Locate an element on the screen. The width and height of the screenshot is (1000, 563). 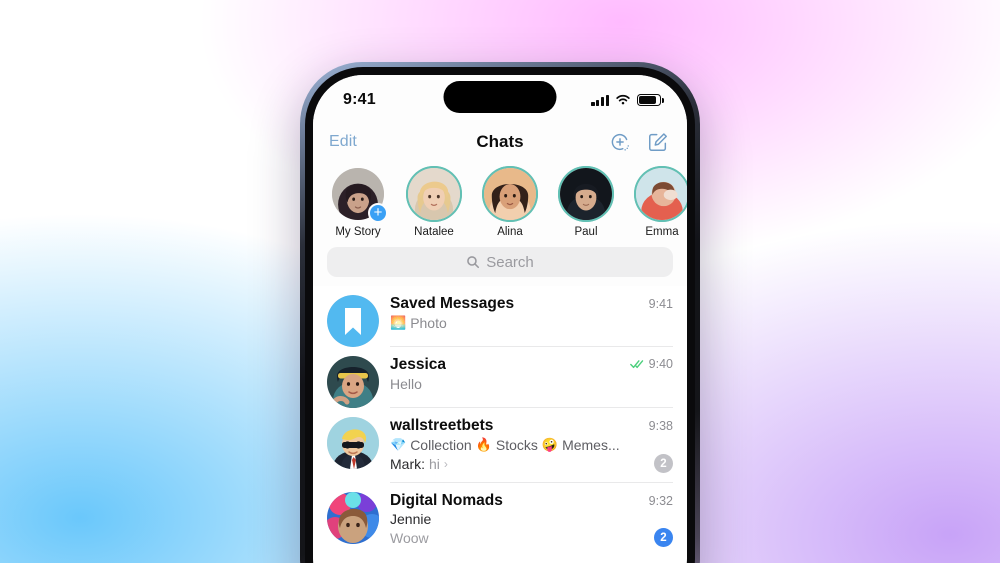
chat-preview: Hello is located at coordinates (531, 384).